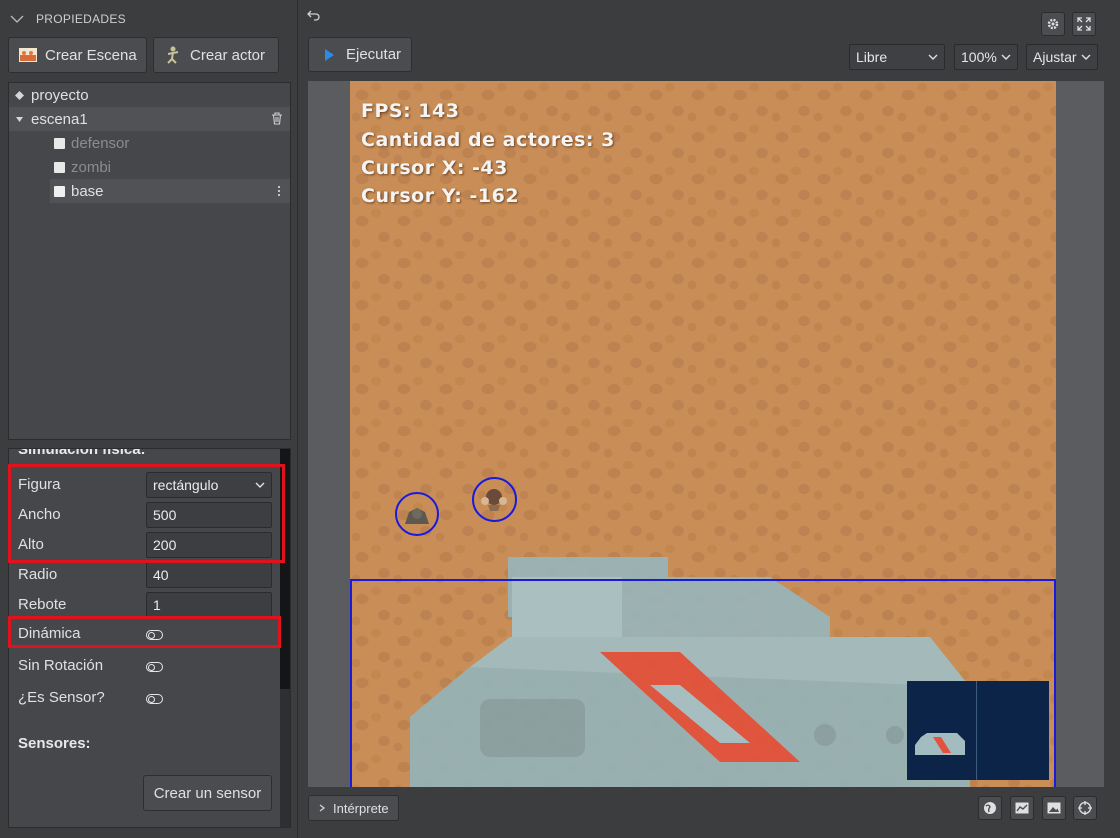 This screenshot has height=838, width=1120. What do you see at coordinates (42, 604) in the screenshot?
I see `bounce-label: Rebote` at bounding box center [42, 604].